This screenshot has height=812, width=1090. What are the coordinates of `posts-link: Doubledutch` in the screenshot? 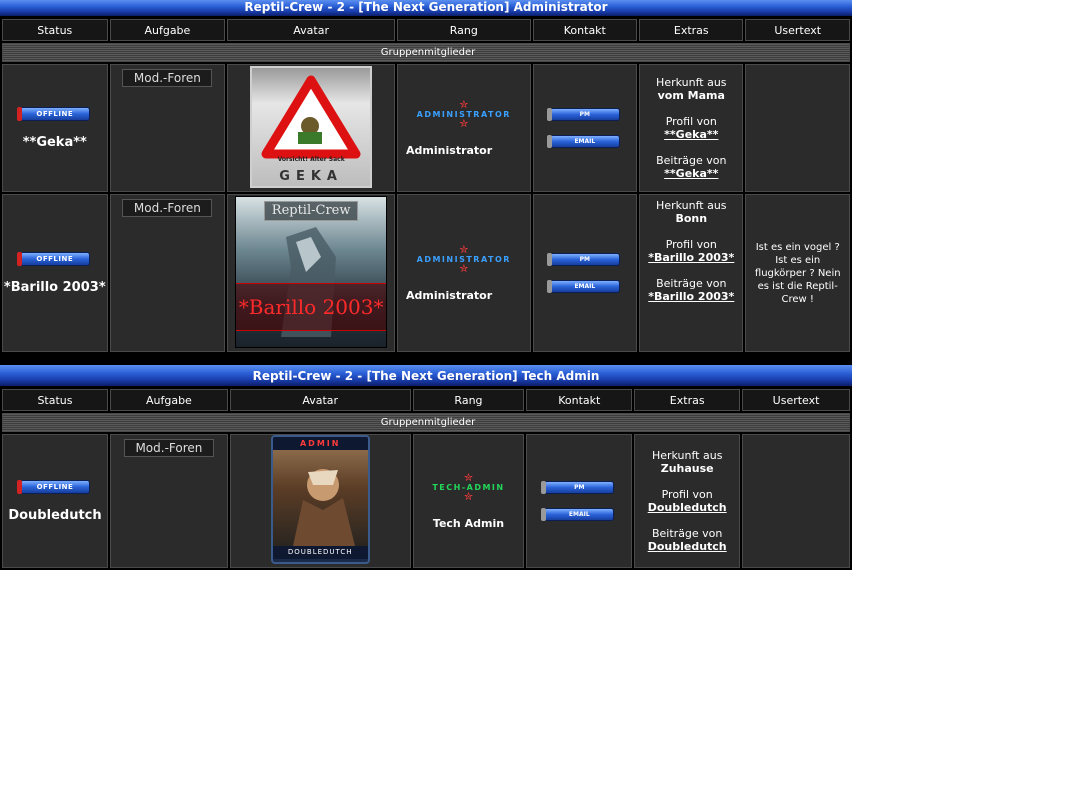 It's located at (687, 546).